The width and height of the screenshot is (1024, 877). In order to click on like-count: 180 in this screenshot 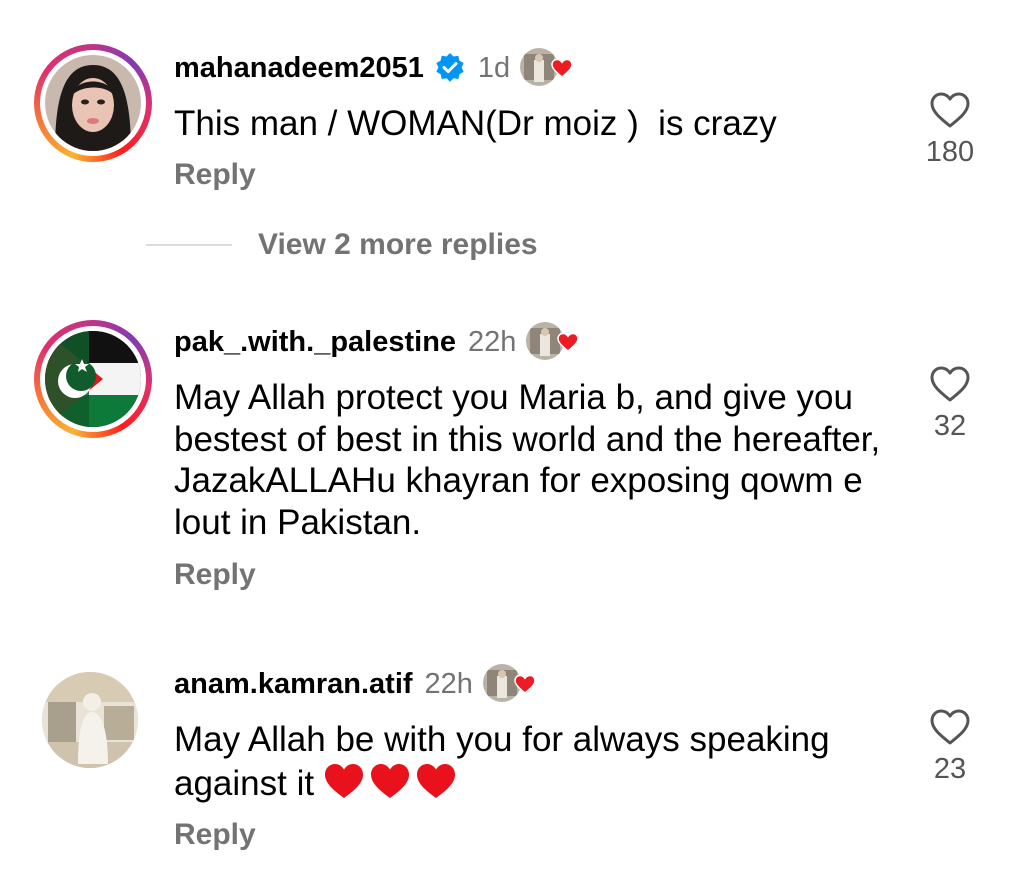, I will do `click(950, 152)`.